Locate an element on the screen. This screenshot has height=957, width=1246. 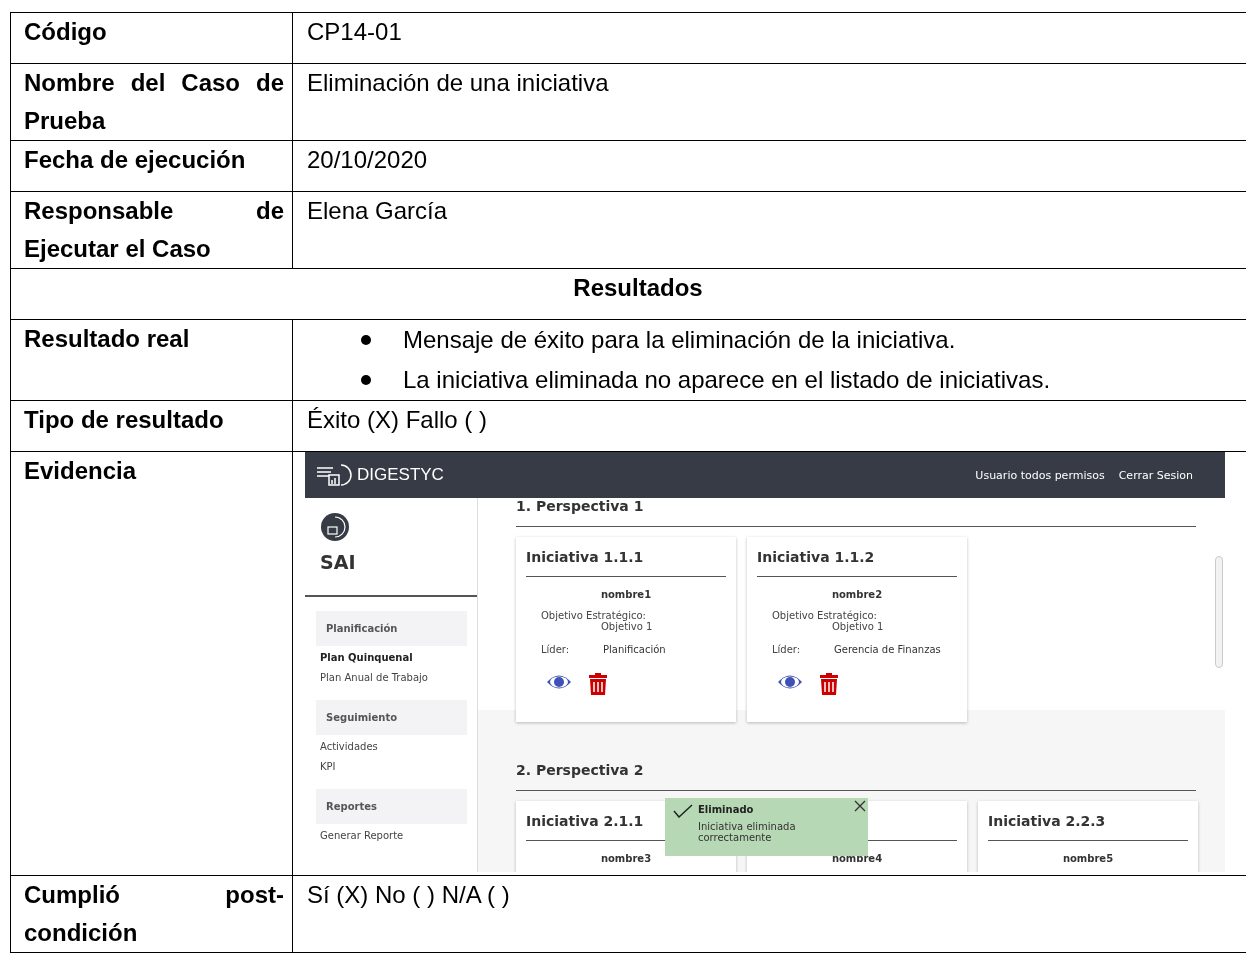
app-logo-icon is located at coordinates (335, 527).